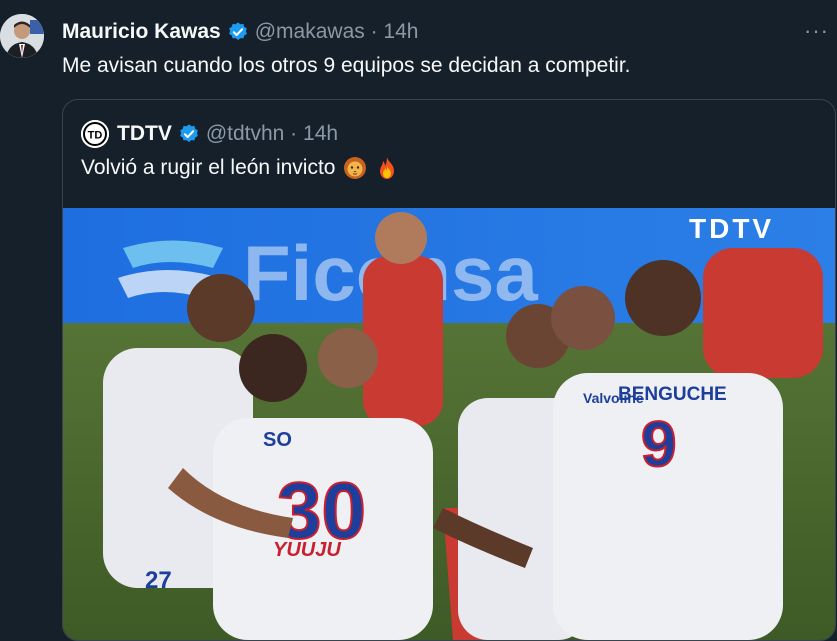  Describe the element at coordinates (387, 168) in the screenshot. I see `fire-emoji-icon` at that location.